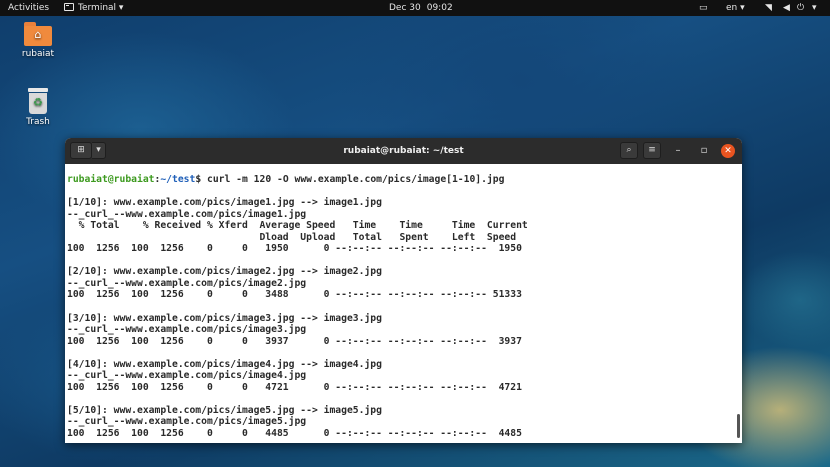 The width and height of the screenshot is (830, 467). What do you see at coordinates (424, 8) in the screenshot?
I see `clock-button: Dec 30 09:02` at bounding box center [424, 8].